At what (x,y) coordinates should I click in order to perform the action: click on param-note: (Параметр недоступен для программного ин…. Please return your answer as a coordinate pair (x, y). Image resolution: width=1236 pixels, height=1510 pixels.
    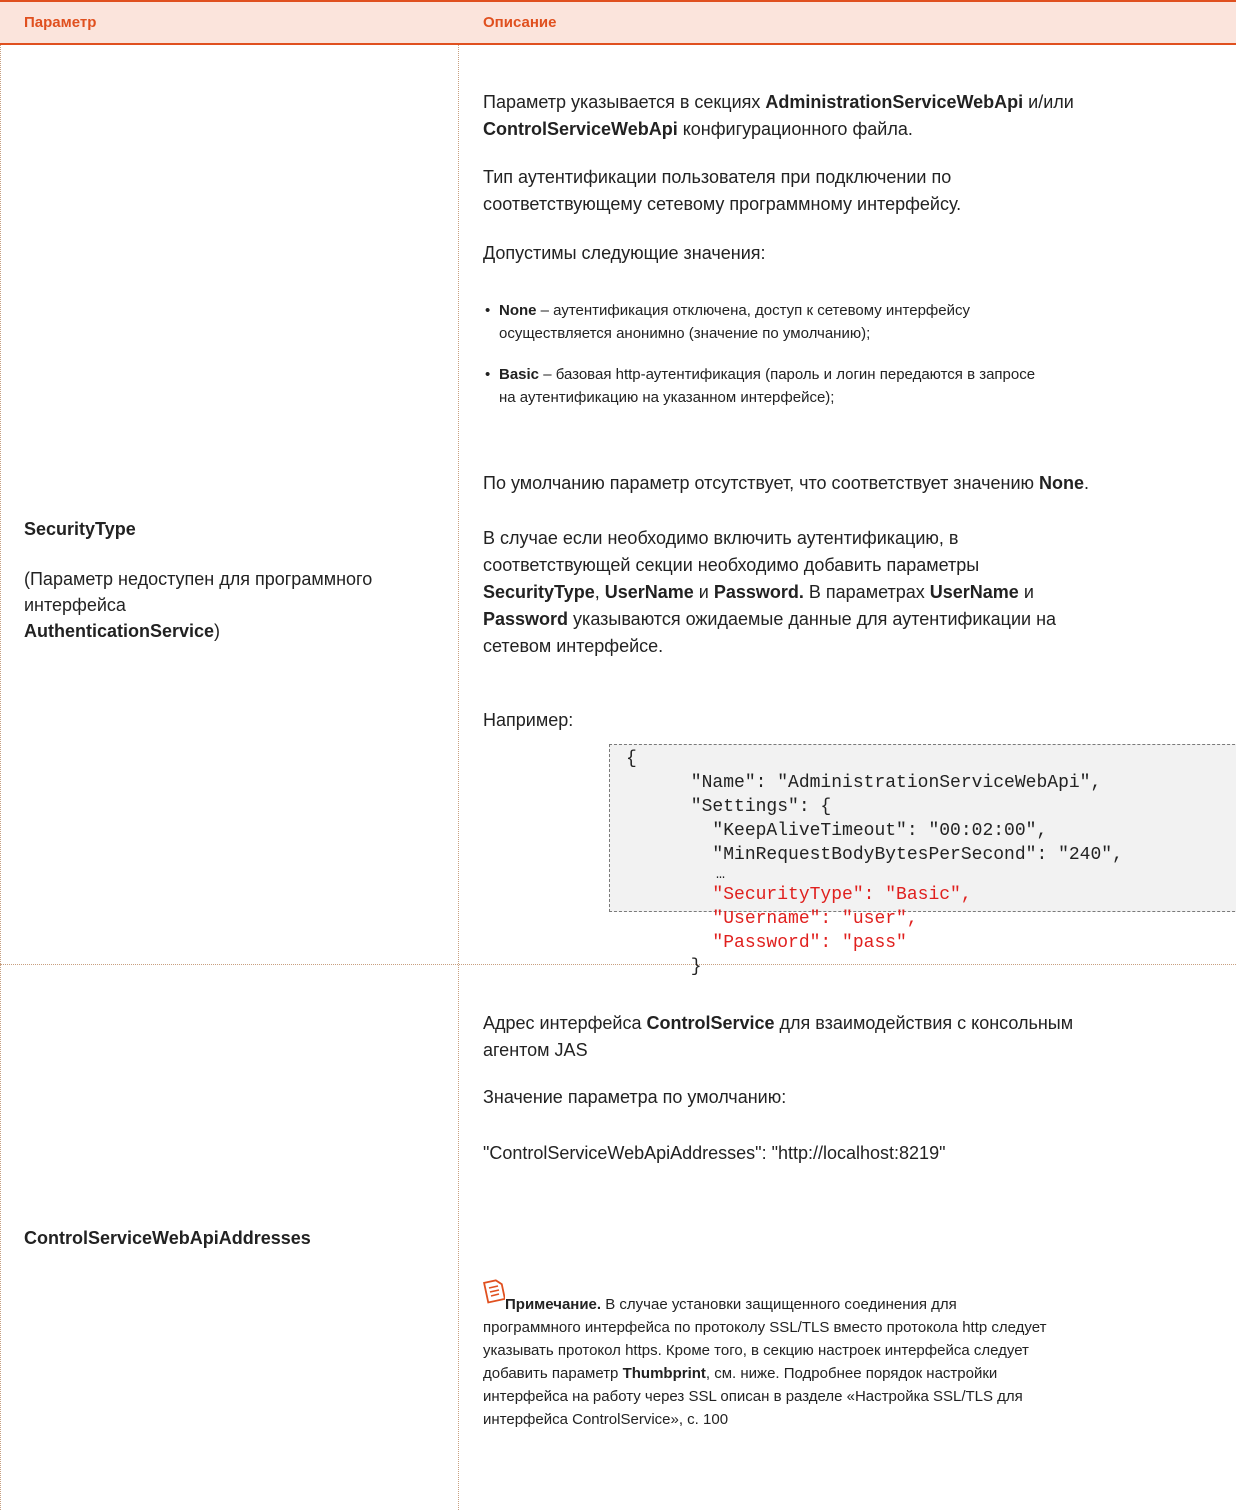
    Looking at the image, I should click on (198, 605).